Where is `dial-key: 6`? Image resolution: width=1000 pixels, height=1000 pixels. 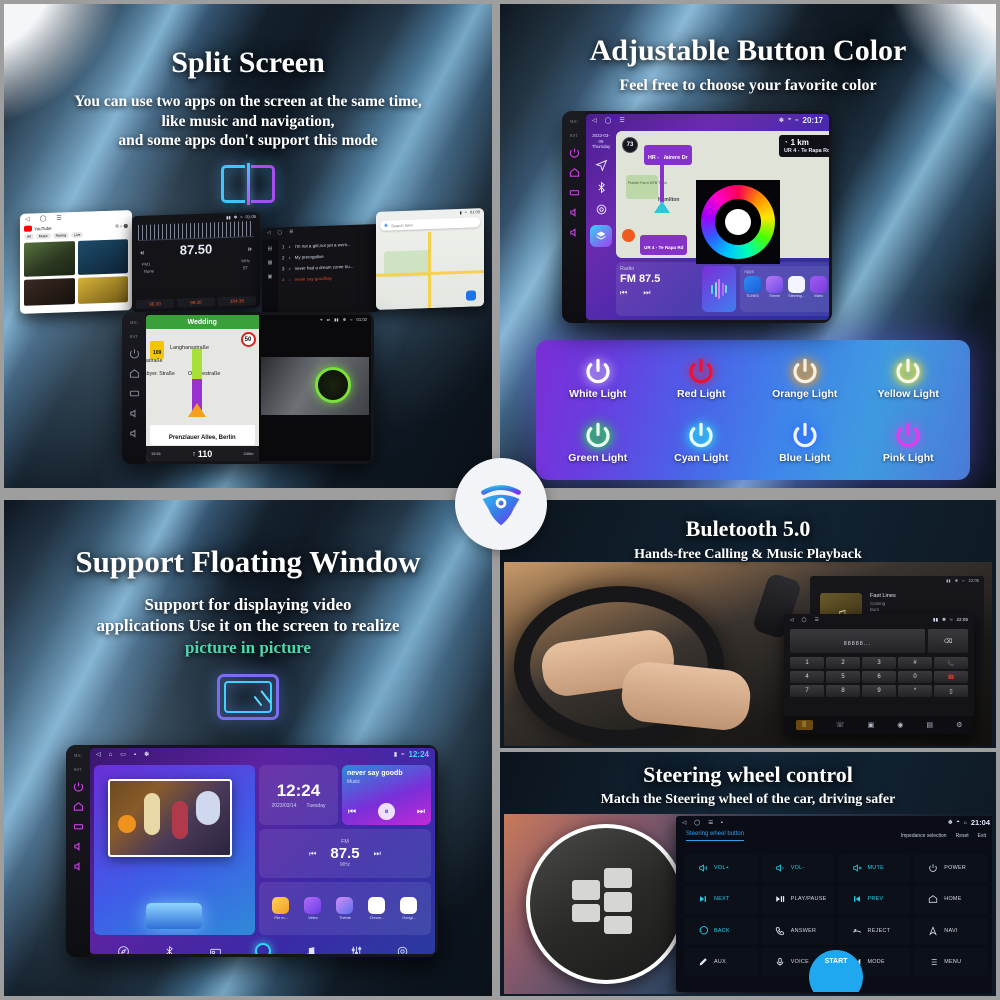 dial-key: 6 is located at coordinates (879, 677).